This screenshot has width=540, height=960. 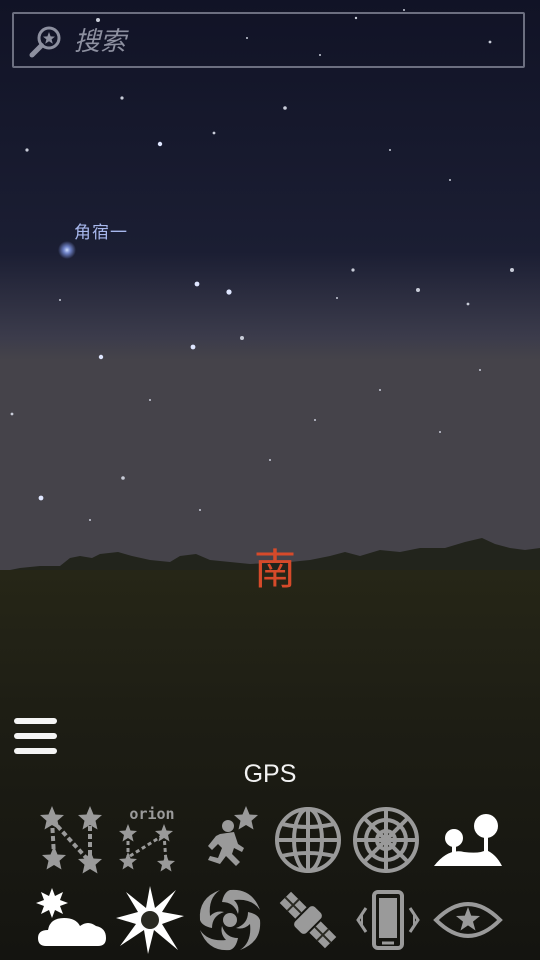 What do you see at coordinates (101, 230) in the screenshot?
I see `star-label-spica: 角宿一` at bounding box center [101, 230].